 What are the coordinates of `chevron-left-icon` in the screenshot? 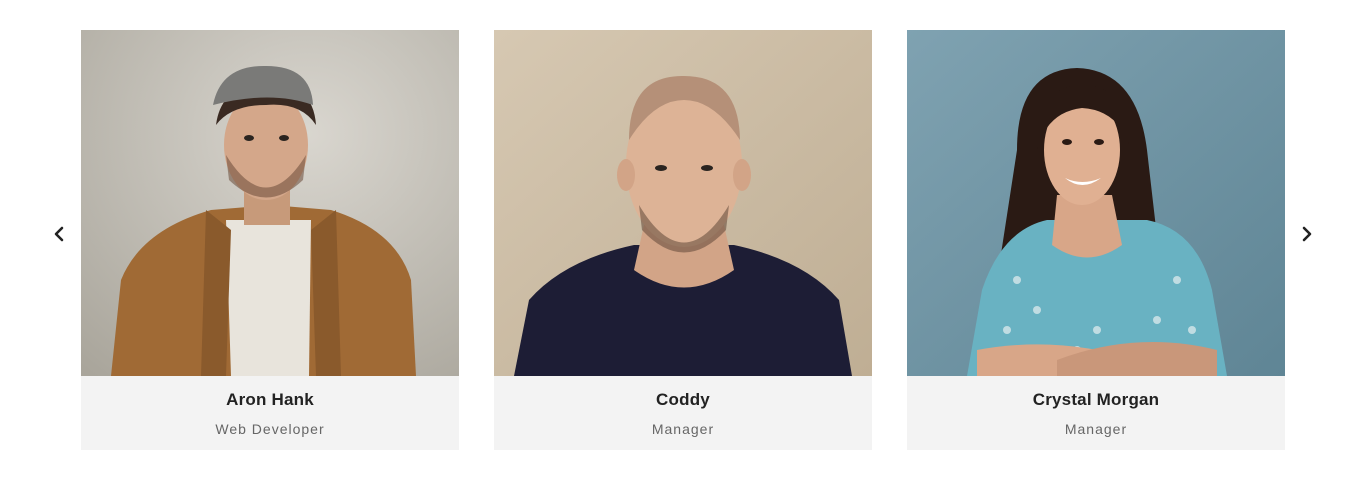 It's located at (59, 234).